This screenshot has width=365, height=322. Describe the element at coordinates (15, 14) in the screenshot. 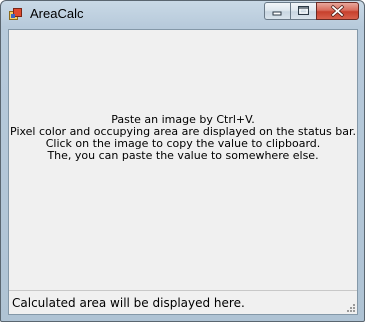

I see `app-icon` at that location.